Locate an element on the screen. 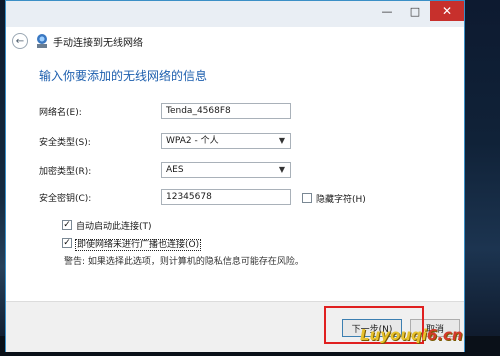 The image size is (500, 356). title-bar: — □ ✕ is located at coordinates (235, 14).